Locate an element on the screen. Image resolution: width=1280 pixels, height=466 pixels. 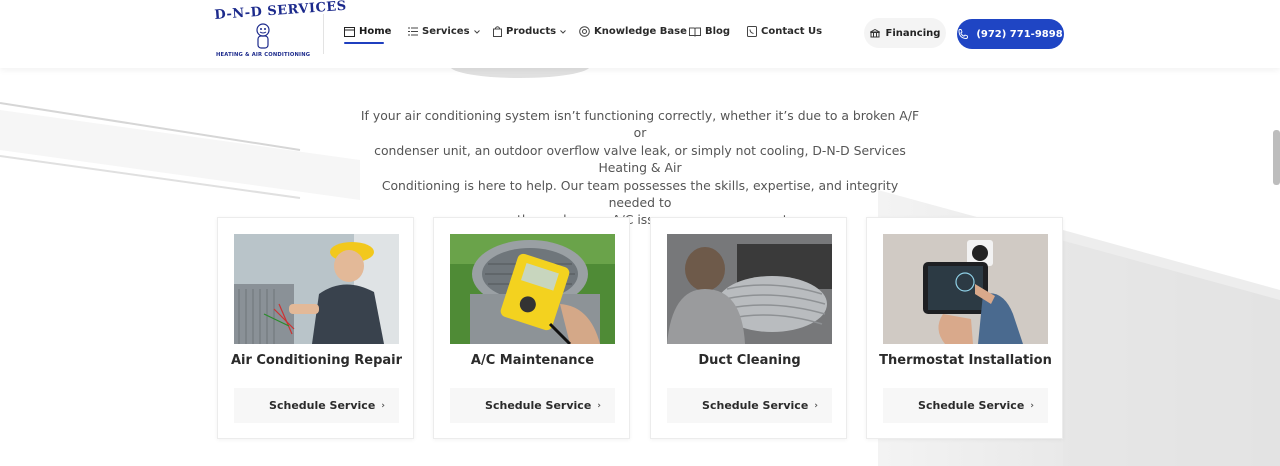
duct-cleaning-image is located at coordinates (749, 289).